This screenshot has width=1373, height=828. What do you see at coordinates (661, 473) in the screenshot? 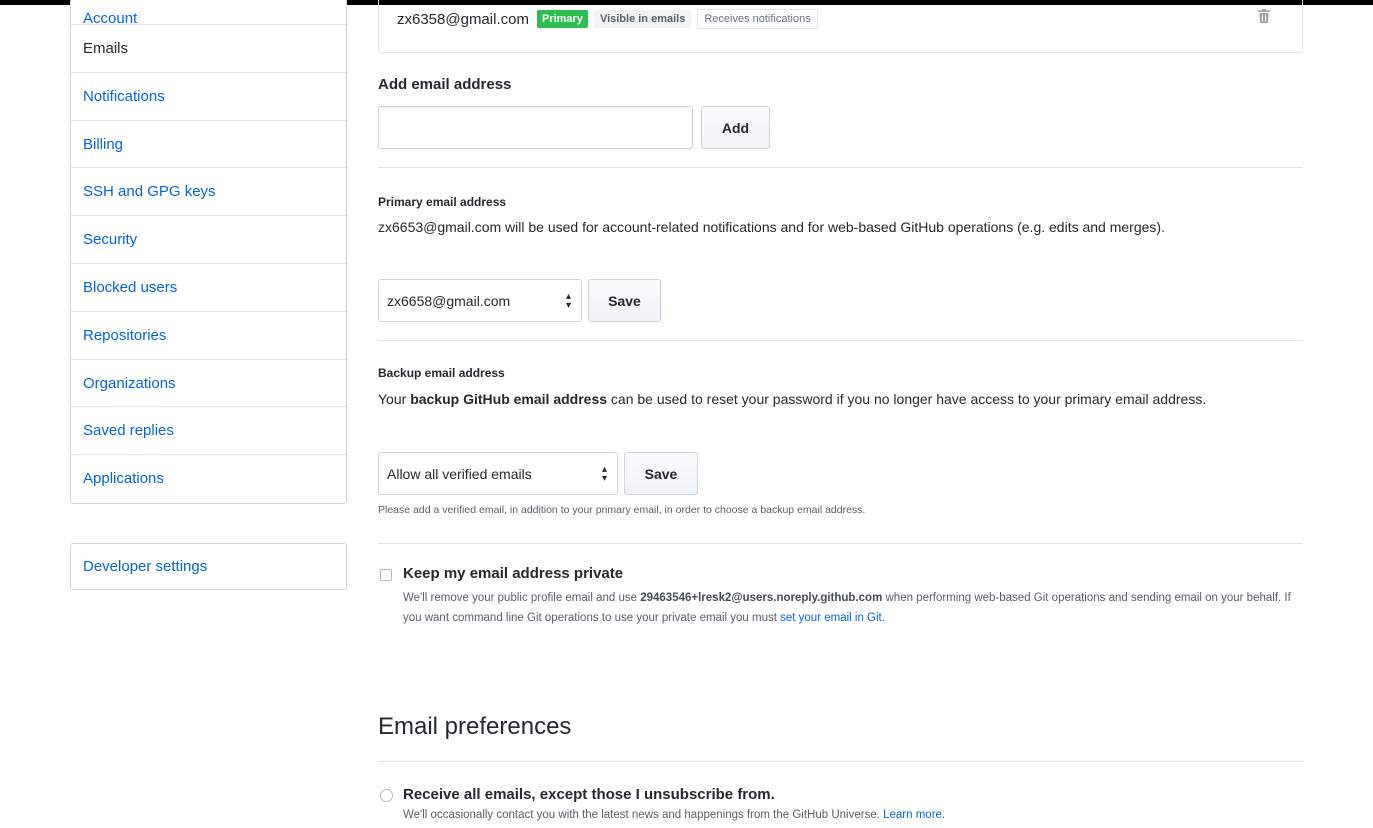
I see `backup-email-save-button: Save` at bounding box center [661, 473].